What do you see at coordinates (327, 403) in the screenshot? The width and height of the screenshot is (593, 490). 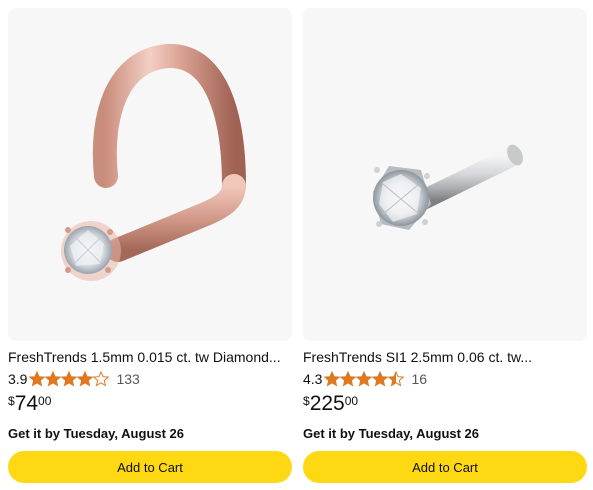 I see `price-whole: 225` at bounding box center [327, 403].